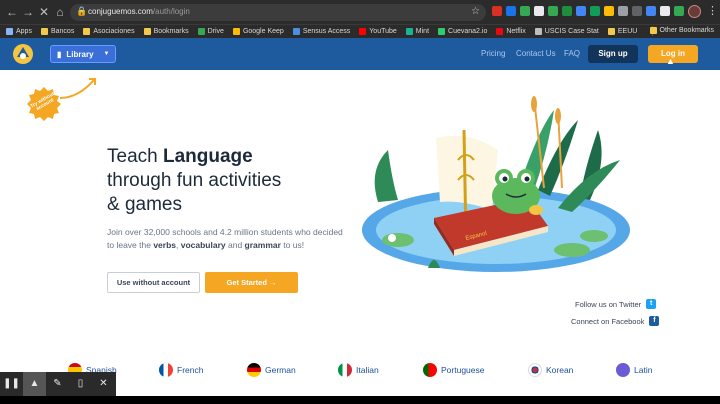  I want to click on use-without-account-button: Use without account, so click(153, 282).